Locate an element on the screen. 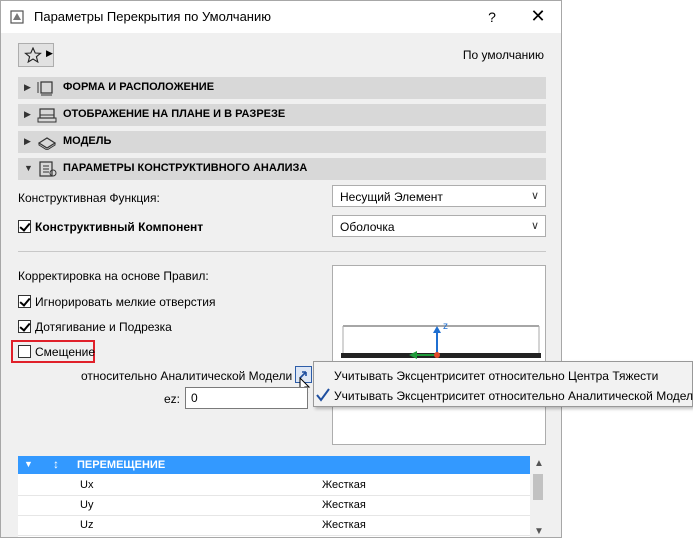 The width and height of the screenshot is (693, 538). check-icon is located at coordinates (323, 395).